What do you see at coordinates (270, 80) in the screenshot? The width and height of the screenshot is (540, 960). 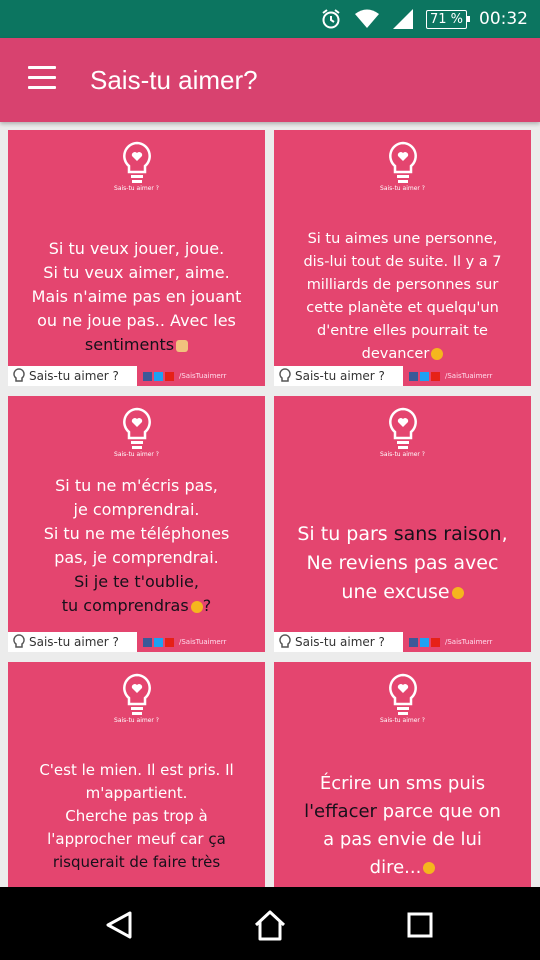 I see `app-bar: Sais-tu aimer?` at bounding box center [270, 80].